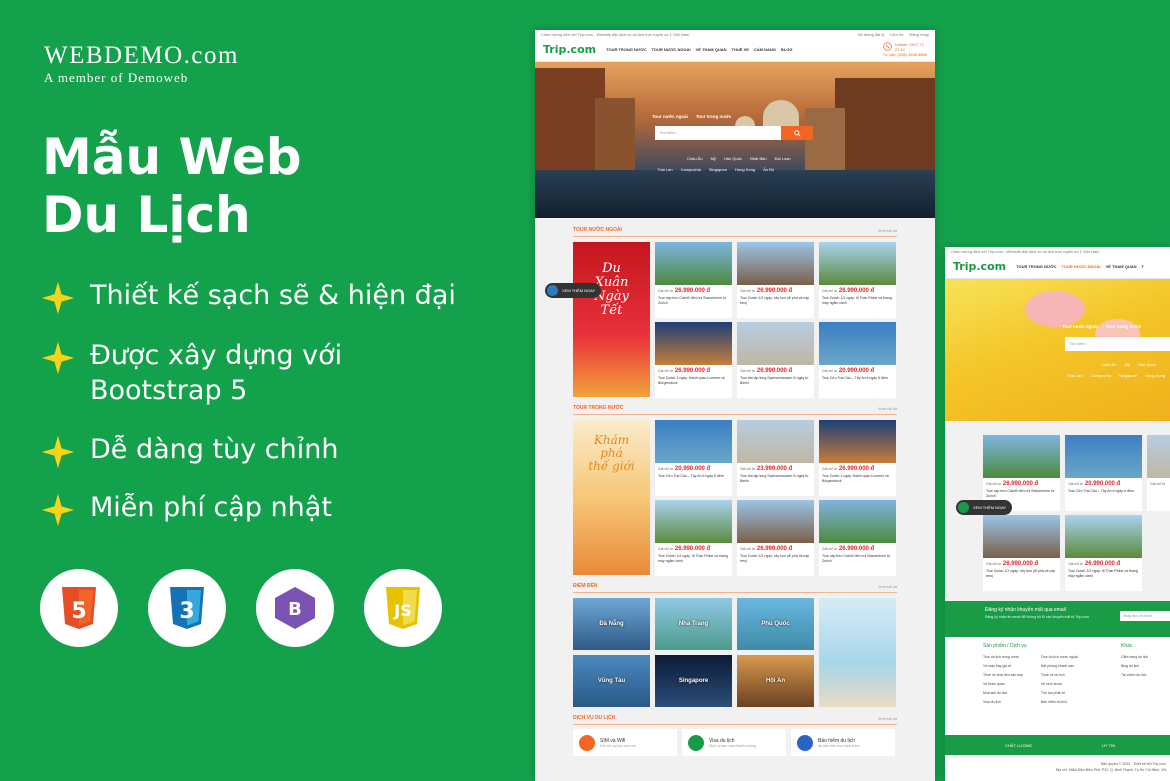 This screenshot has width=1170, height=781. Describe the element at coordinates (79, 608) in the screenshot. I see `html5-icon: 5` at that location.